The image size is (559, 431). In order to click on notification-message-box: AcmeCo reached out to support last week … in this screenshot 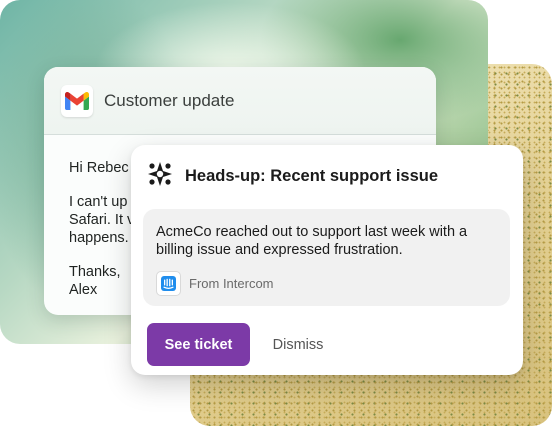, I will do `click(326, 257)`.